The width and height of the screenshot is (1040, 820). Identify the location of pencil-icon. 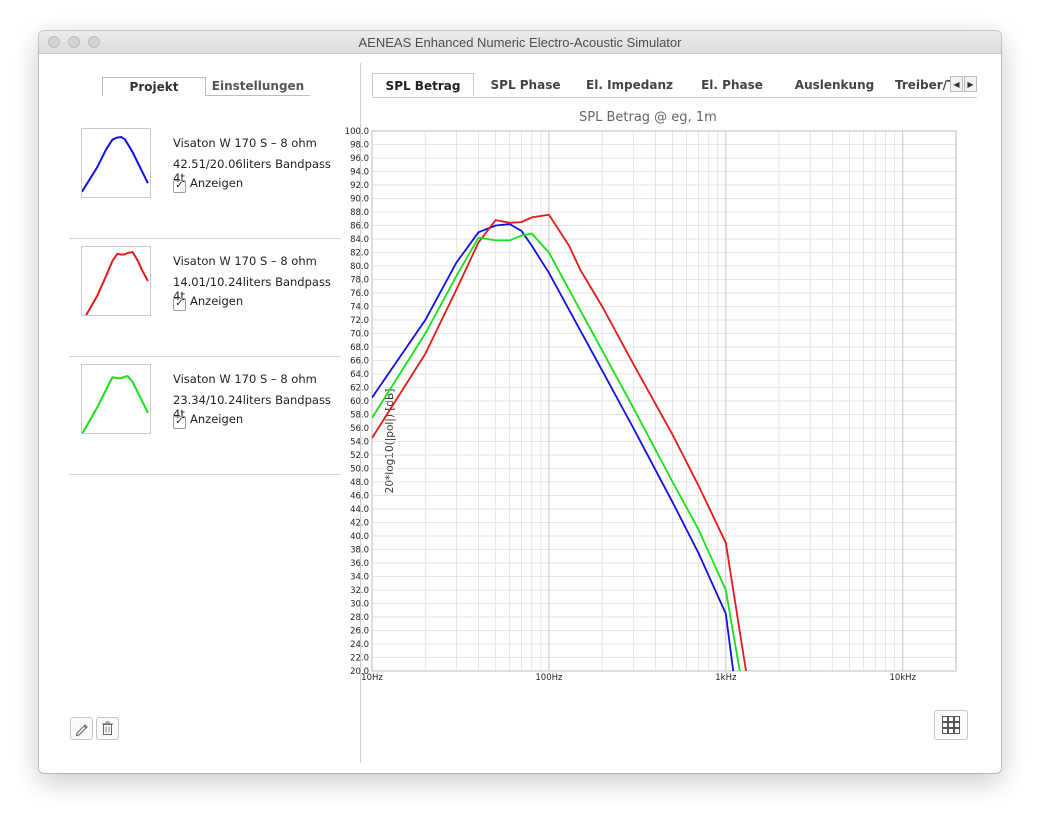
(81, 730).